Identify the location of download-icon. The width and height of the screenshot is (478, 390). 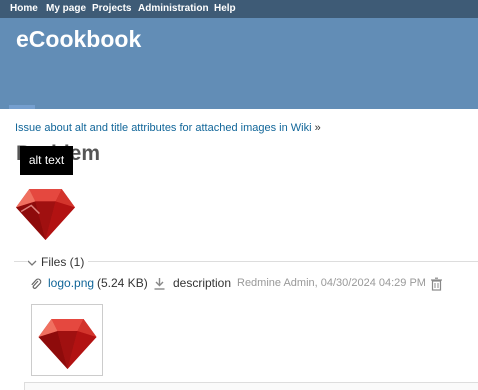
(159, 284).